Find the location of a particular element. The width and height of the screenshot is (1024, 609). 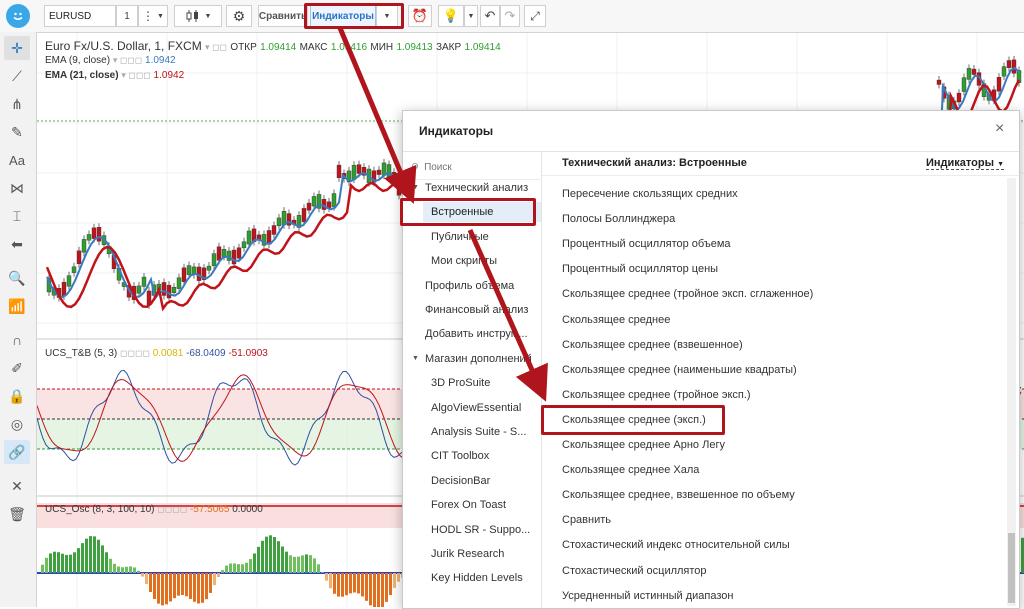

close-value: 1.09414 is located at coordinates (483, 47).